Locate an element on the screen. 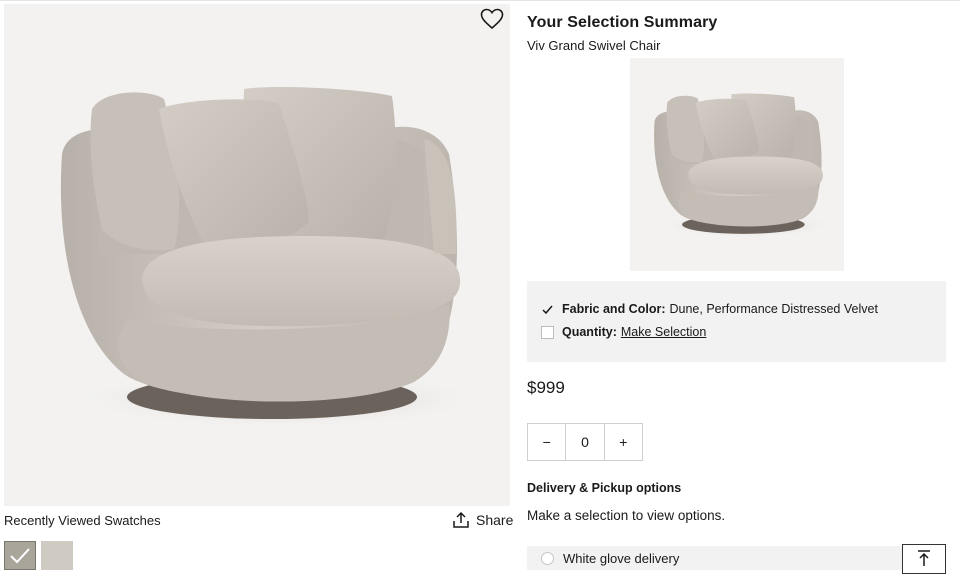 The height and width of the screenshot is (574, 960). delivery-option-label: White glove delivery is located at coordinates (621, 558).